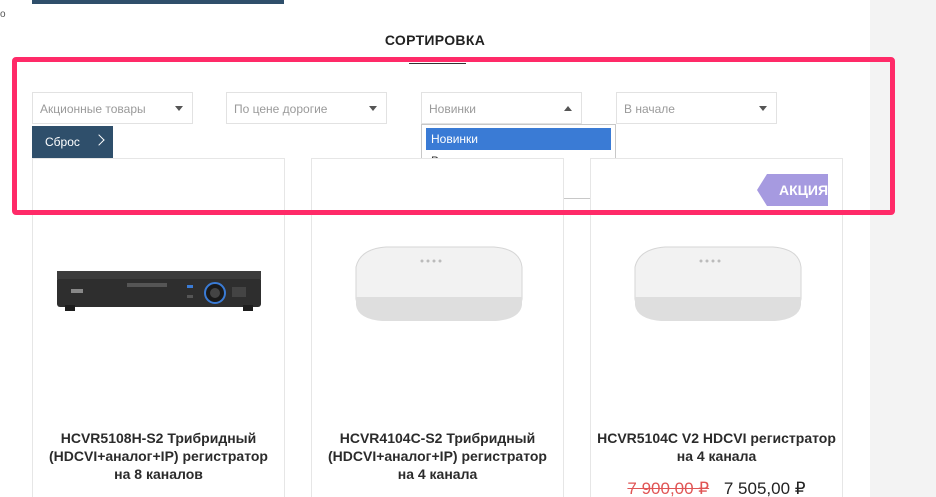  Describe the element at coordinates (716, 488) in the screenshot. I see `price-row: 7 900,00 ₽ 7 505,00 ₽` at that location.